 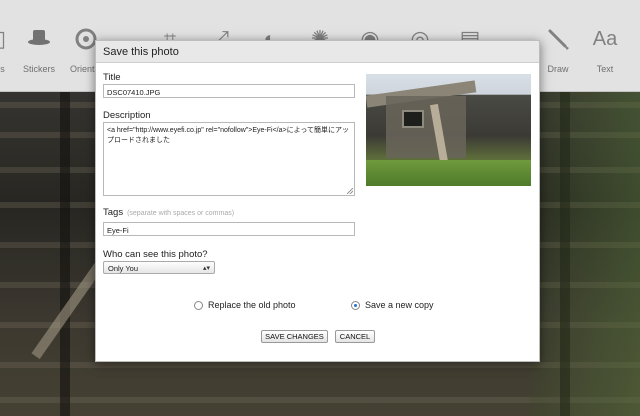 I want to click on tags-label-row: Tags (separate with spaces or commas), so click(x=168, y=212).